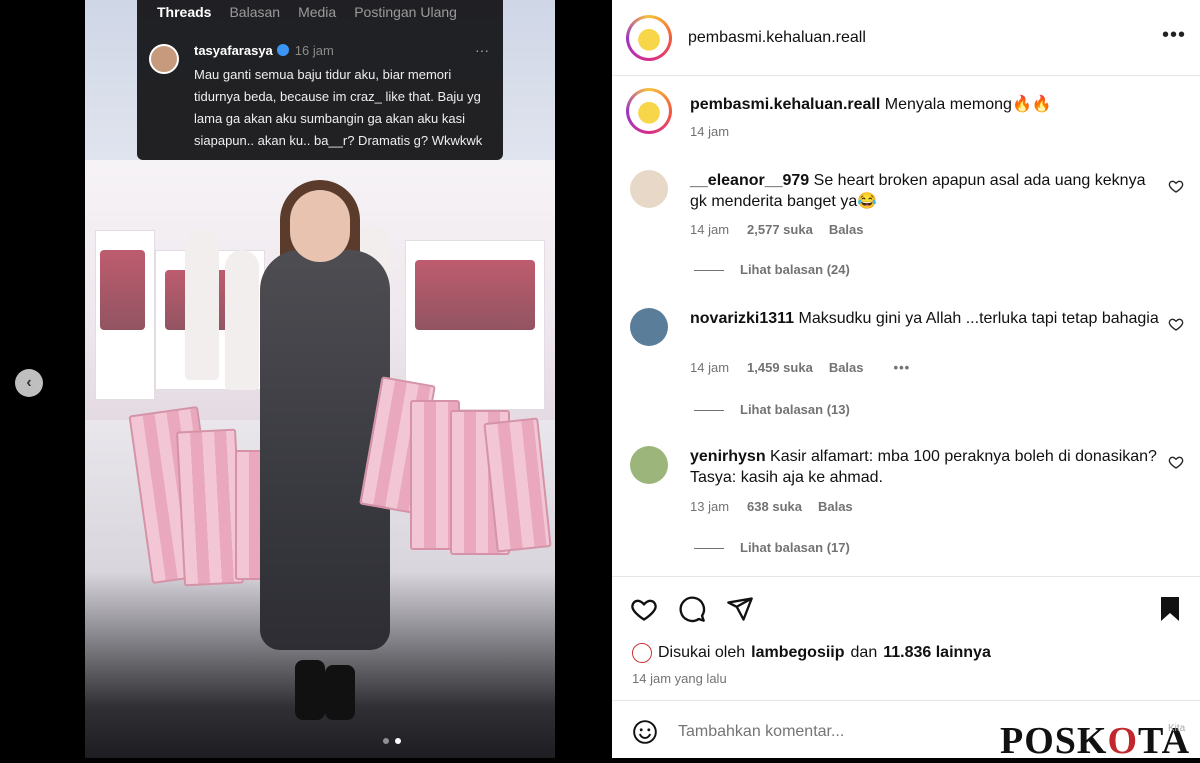 This screenshot has width=1200, height=763. I want to click on previous-media-button: ‹, so click(29, 383).